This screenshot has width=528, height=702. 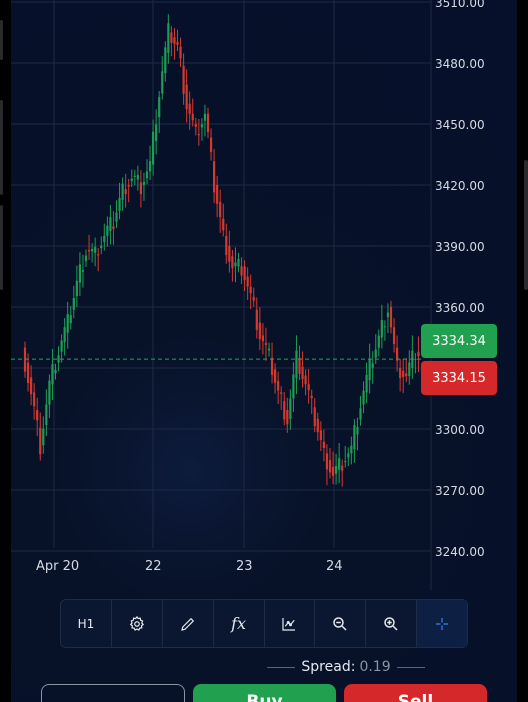 I want to click on spread-label: Spread:, so click(x=328, y=667).